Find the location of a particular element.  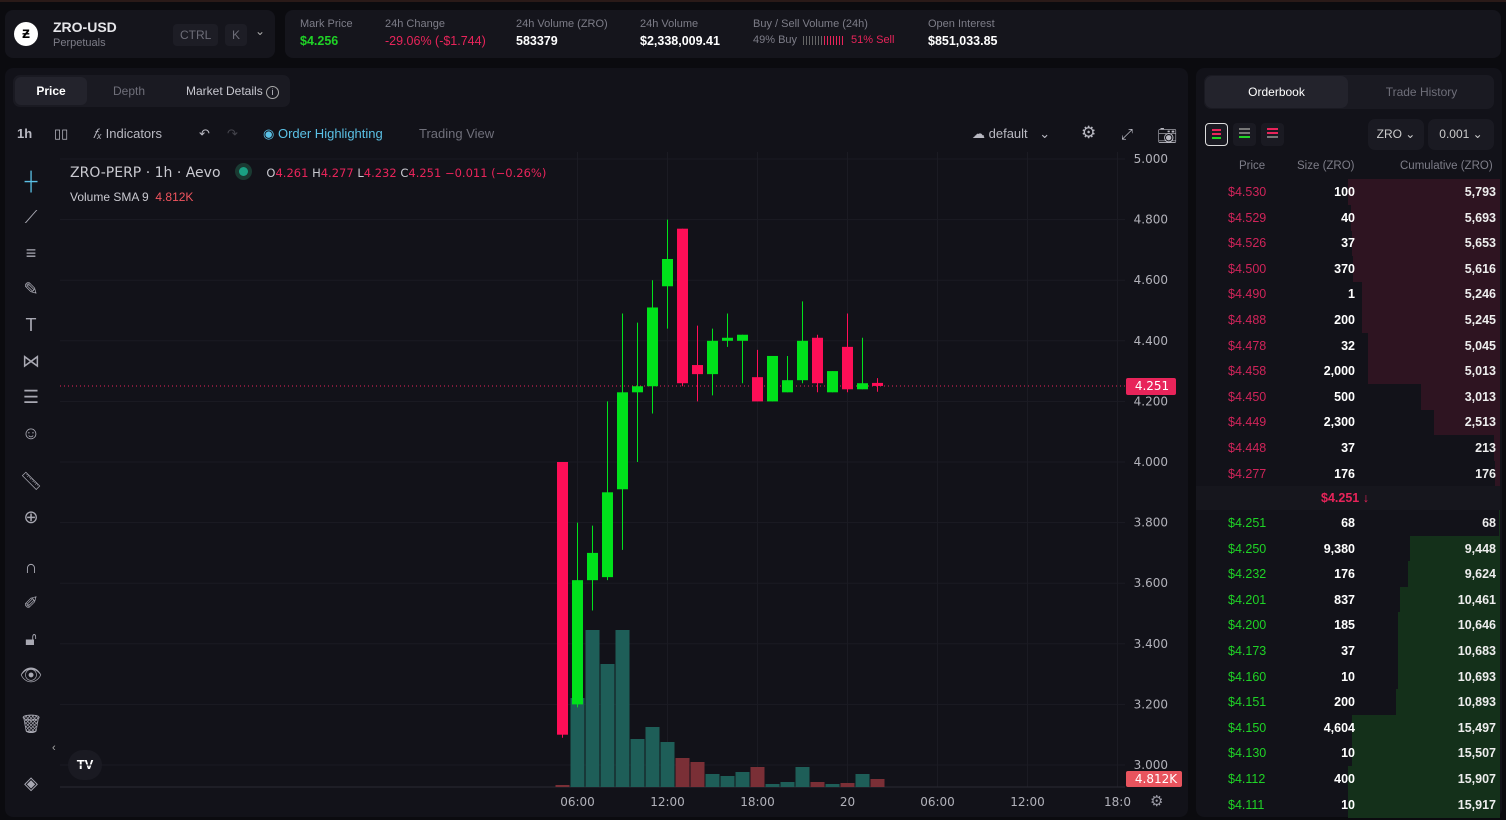

bid-row: $4.160 10 10,693 is located at coordinates (1349, 676).